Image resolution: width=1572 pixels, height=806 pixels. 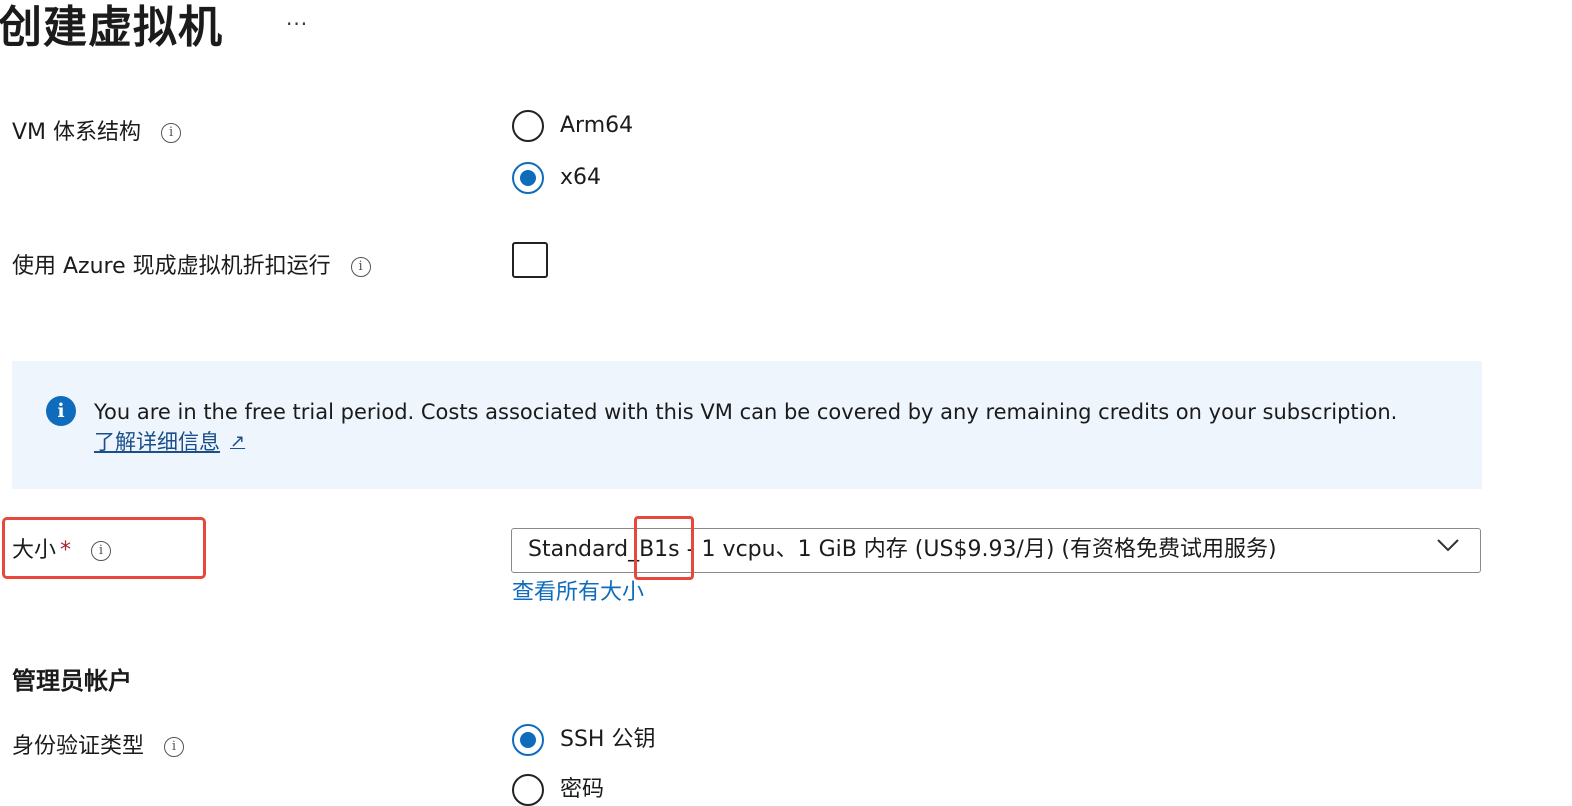 I want to click on radio-button-password, so click(x=528, y=790).